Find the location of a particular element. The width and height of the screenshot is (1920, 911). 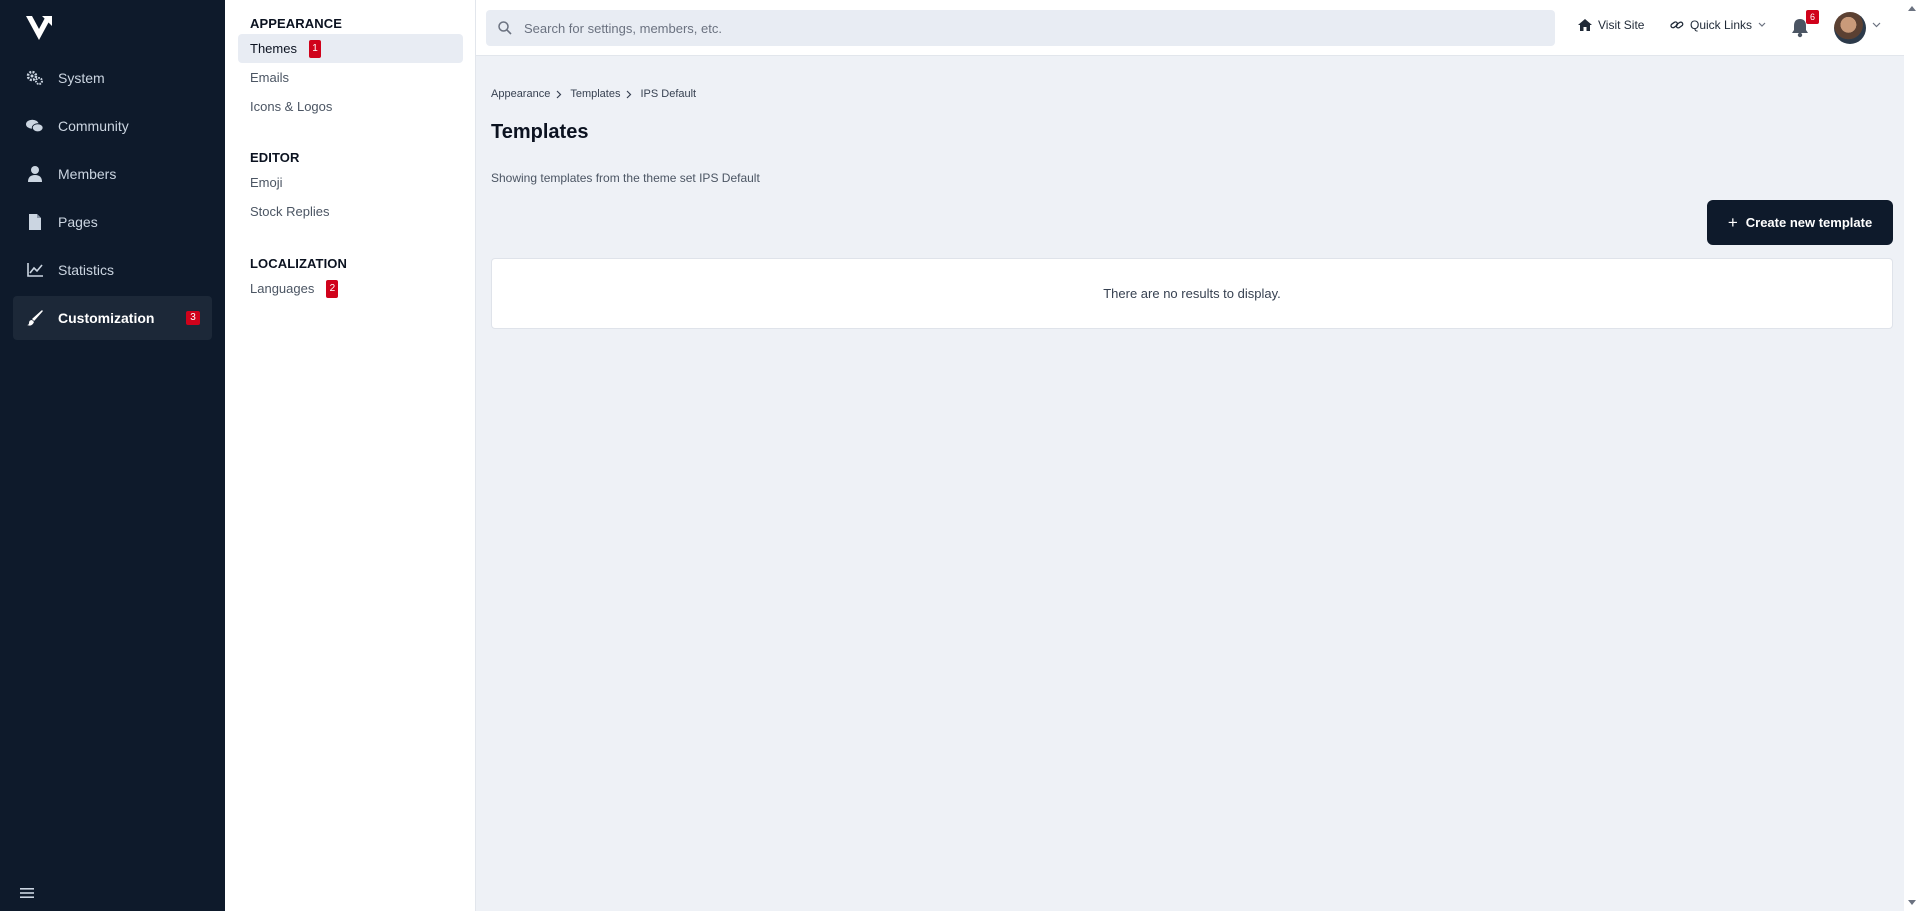

nav-item-stock-replies: Stock Replies is located at coordinates (350, 211).